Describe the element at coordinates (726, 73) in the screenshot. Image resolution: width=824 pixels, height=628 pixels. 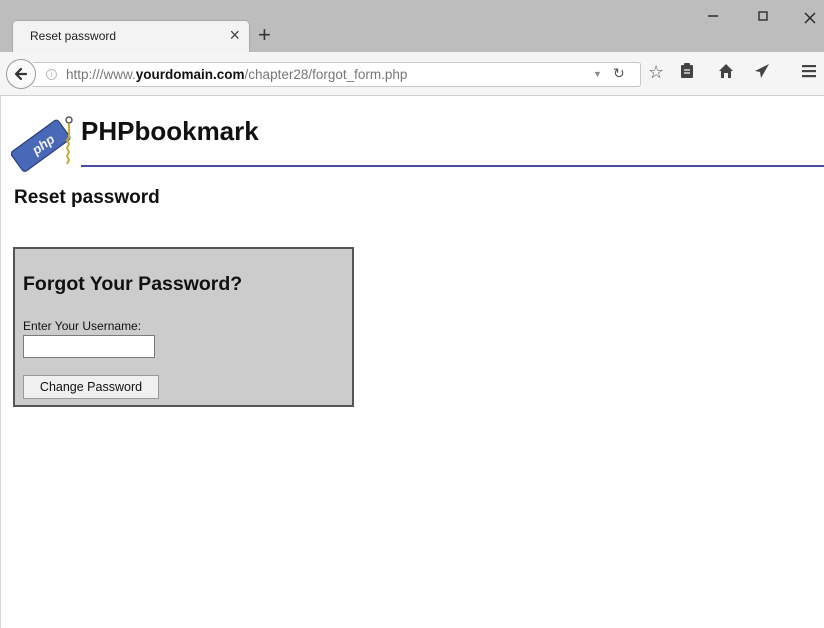
I see `home-icon` at that location.